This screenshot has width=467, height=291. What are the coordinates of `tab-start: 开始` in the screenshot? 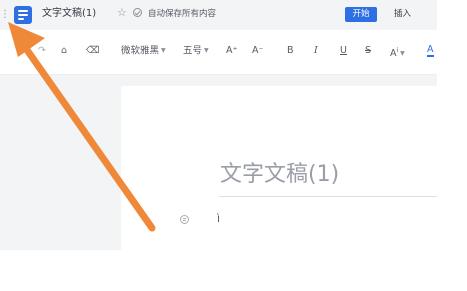 It's located at (361, 14).